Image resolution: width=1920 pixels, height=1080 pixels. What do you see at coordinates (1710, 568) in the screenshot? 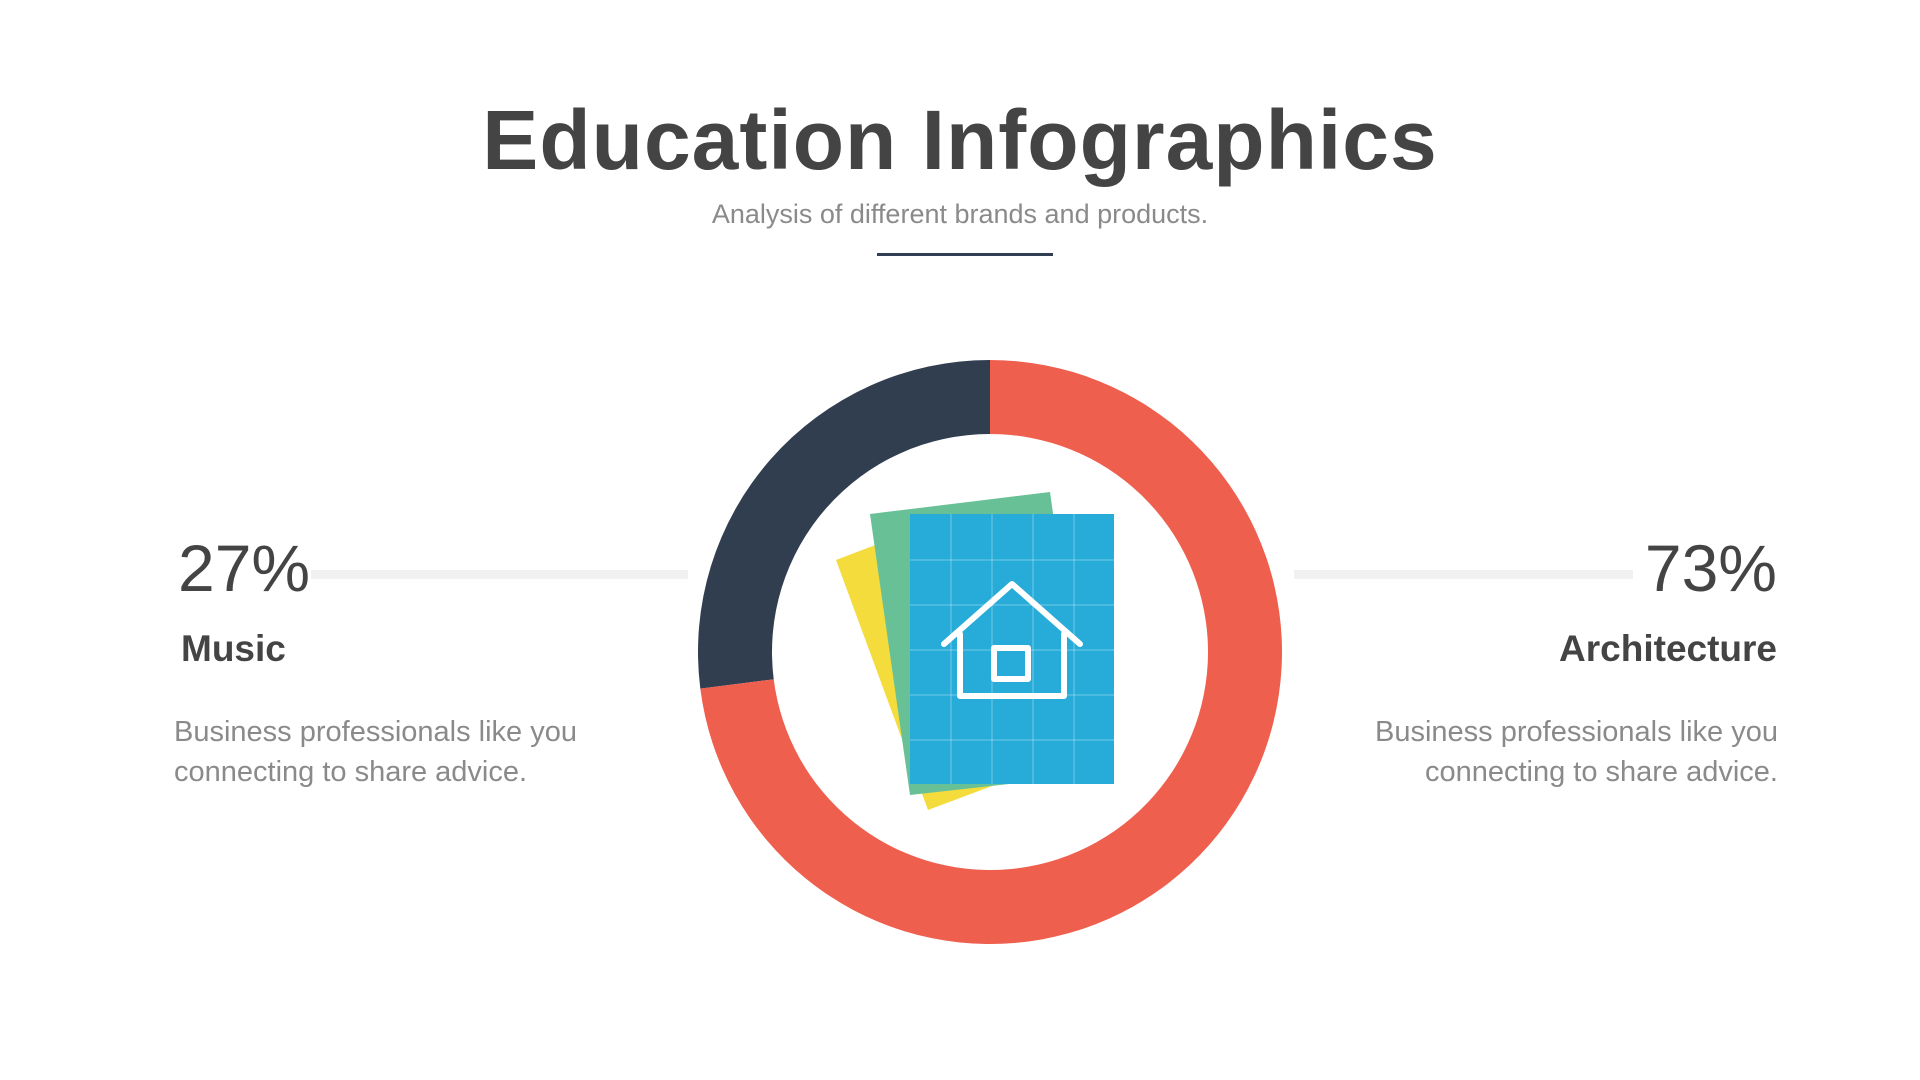
I see `architecture-percent: 73%` at bounding box center [1710, 568].